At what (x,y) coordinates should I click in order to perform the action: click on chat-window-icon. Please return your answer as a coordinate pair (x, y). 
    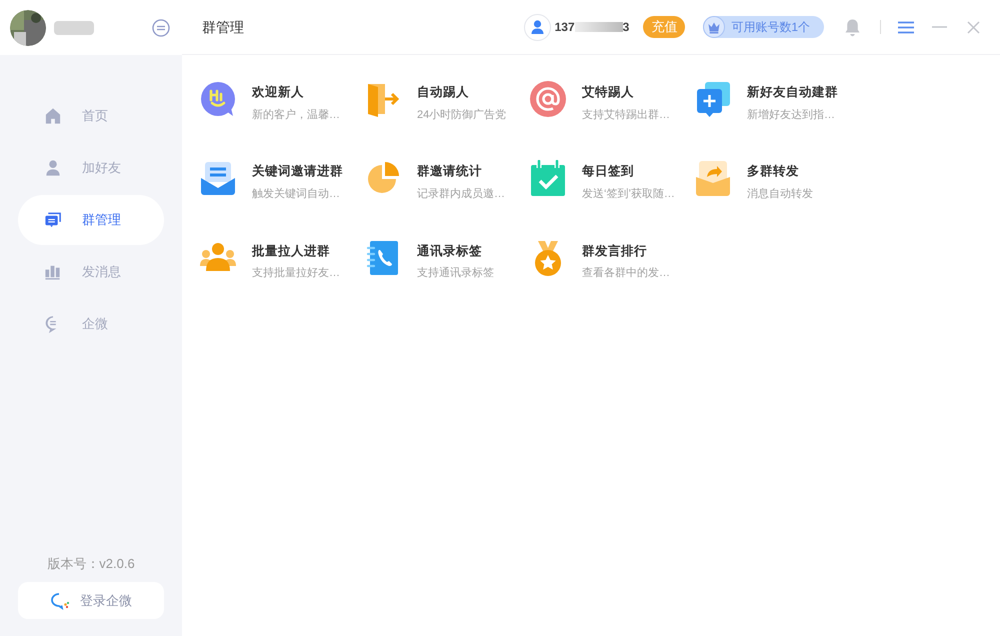
    Looking at the image, I should click on (53, 220).